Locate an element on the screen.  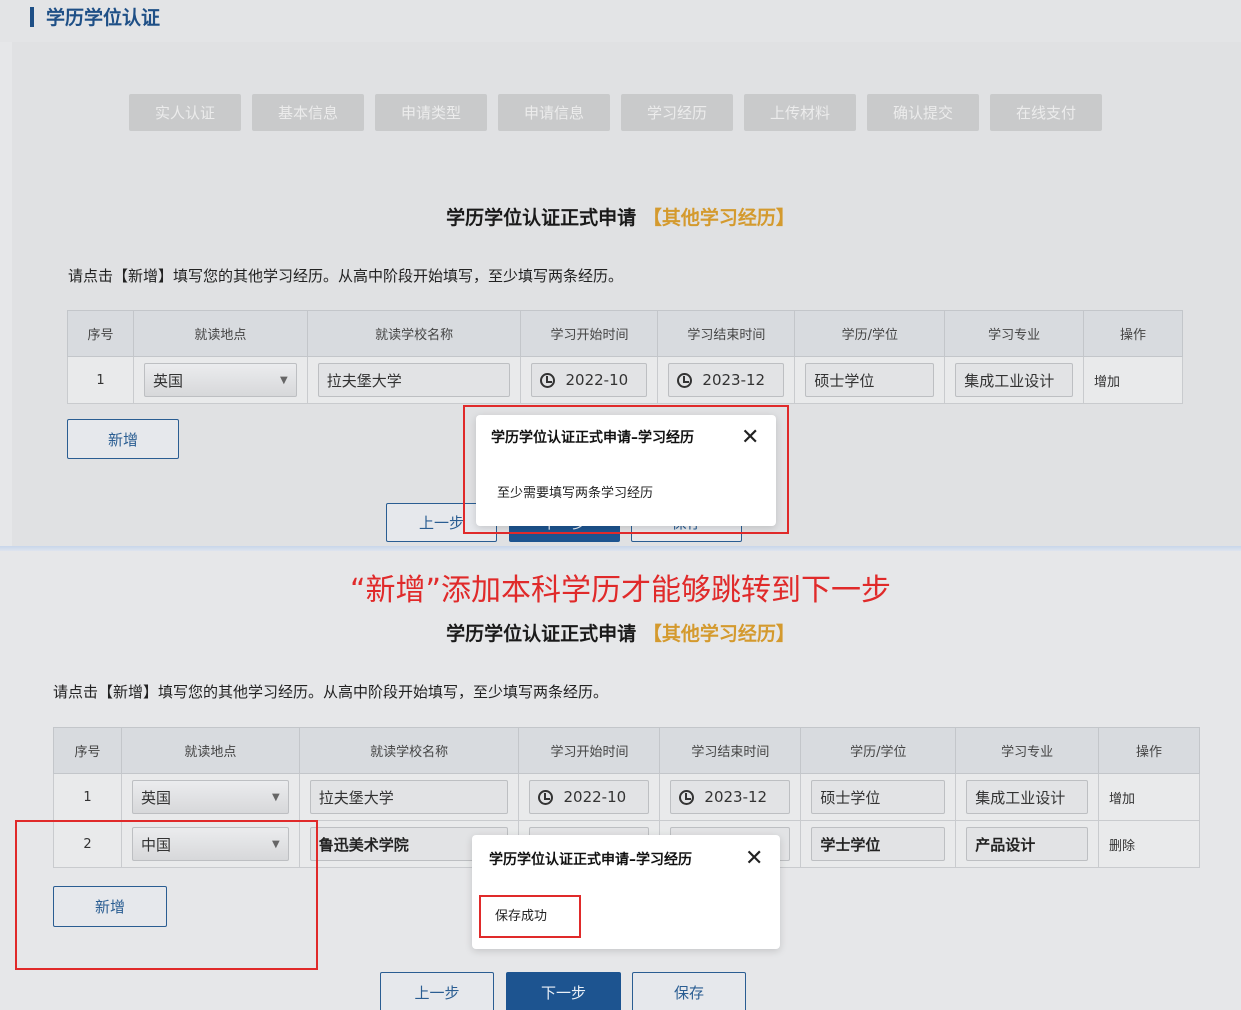
degree-input: 学士学位 is located at coordinates (878, 844).